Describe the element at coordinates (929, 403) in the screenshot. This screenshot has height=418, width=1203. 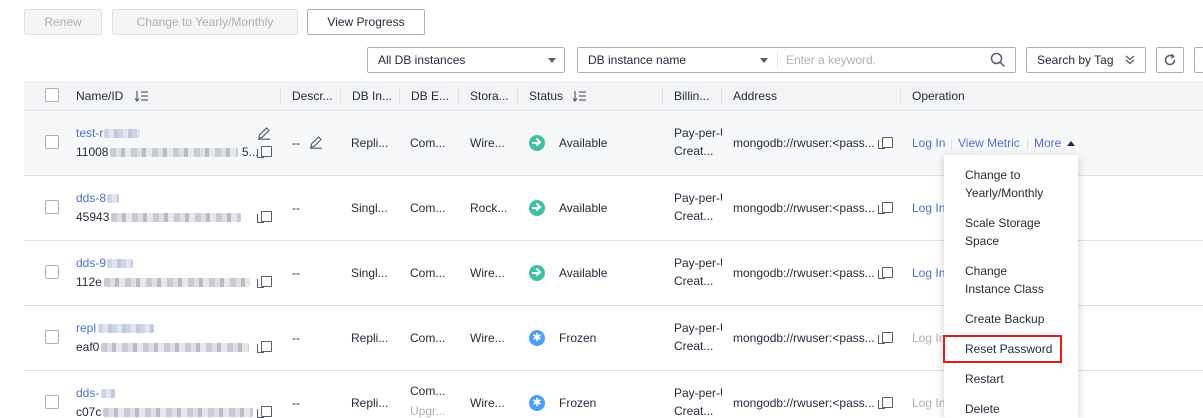
I see `login-link-disabled: Log In` at that location.